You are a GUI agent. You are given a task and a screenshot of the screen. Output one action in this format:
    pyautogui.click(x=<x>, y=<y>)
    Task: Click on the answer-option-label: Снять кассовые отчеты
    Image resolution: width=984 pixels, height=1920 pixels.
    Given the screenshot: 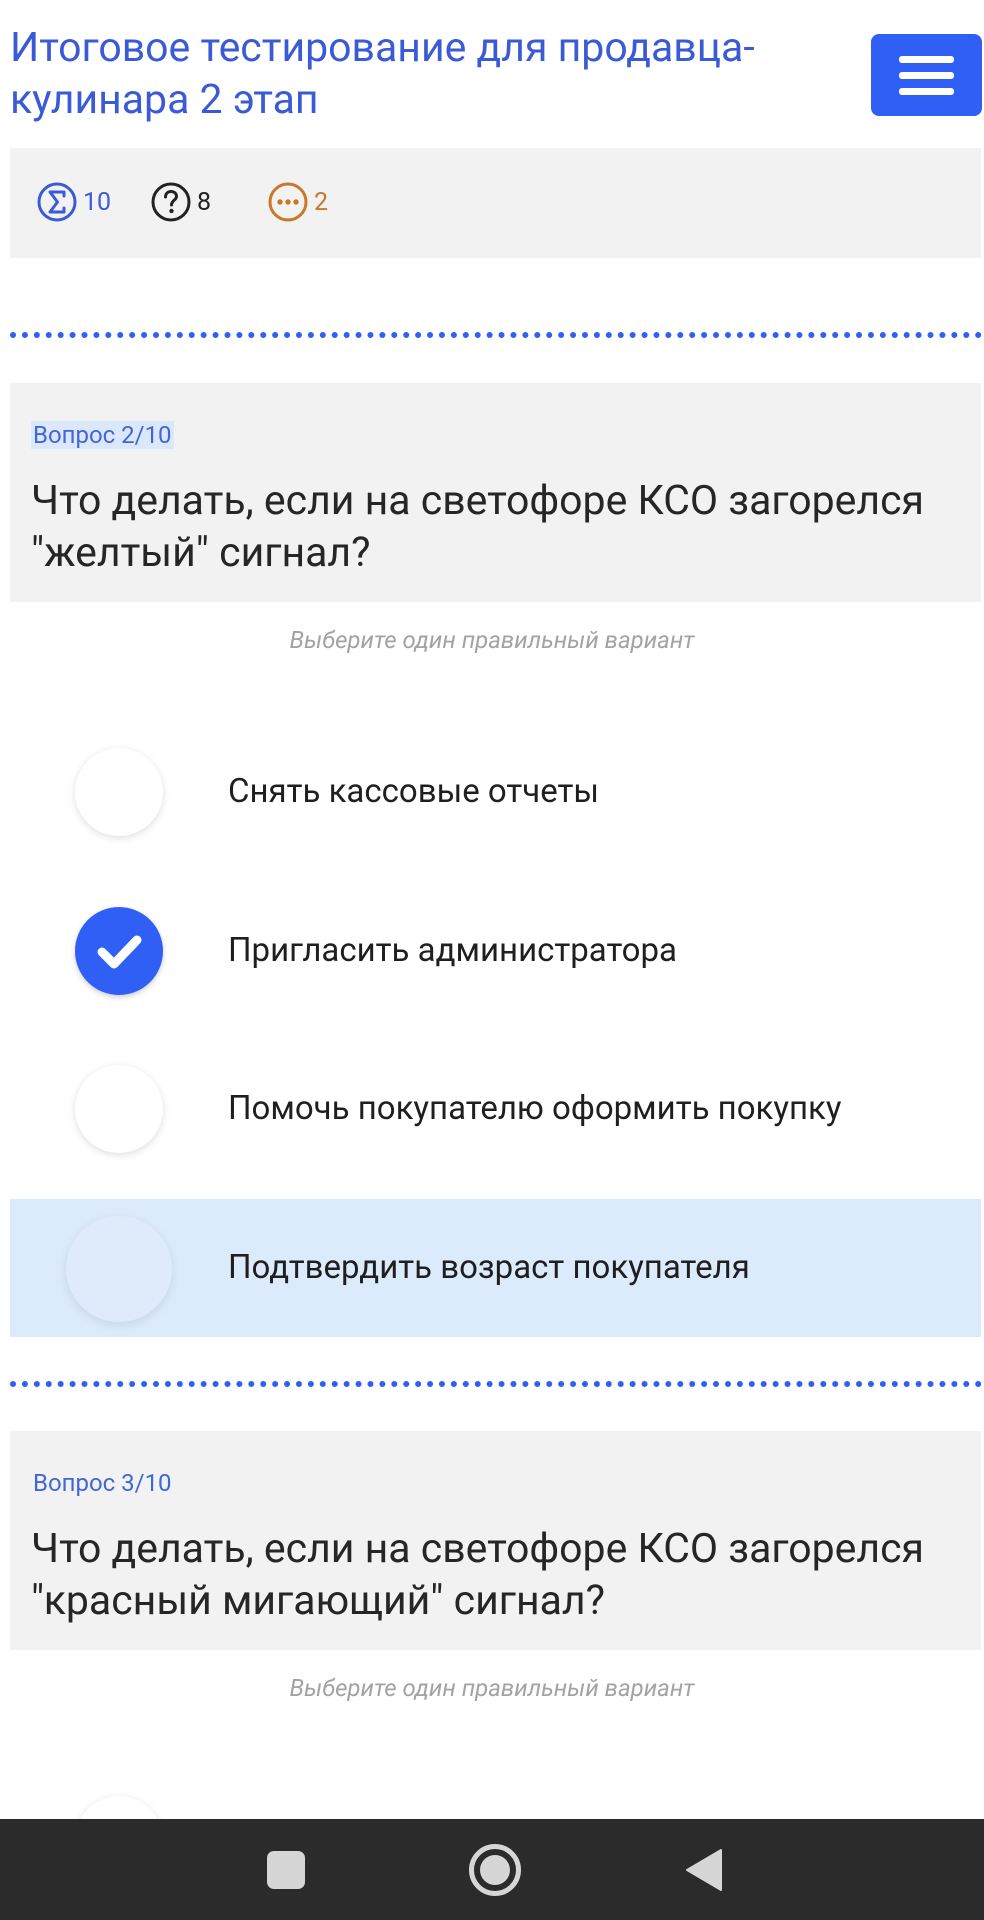 What is the action you would take?
    pyautogui.click(x=414, y=791)
    